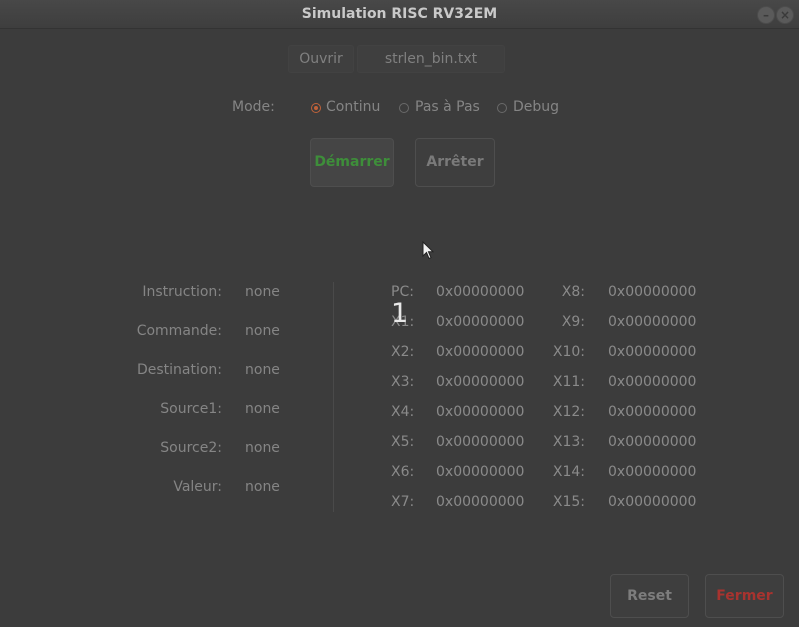 The image size is (799, 627). What do you see at coordinates (568, 442) in the screenshot?
I see `register-name: X13:` at bounding box center [568, 442].